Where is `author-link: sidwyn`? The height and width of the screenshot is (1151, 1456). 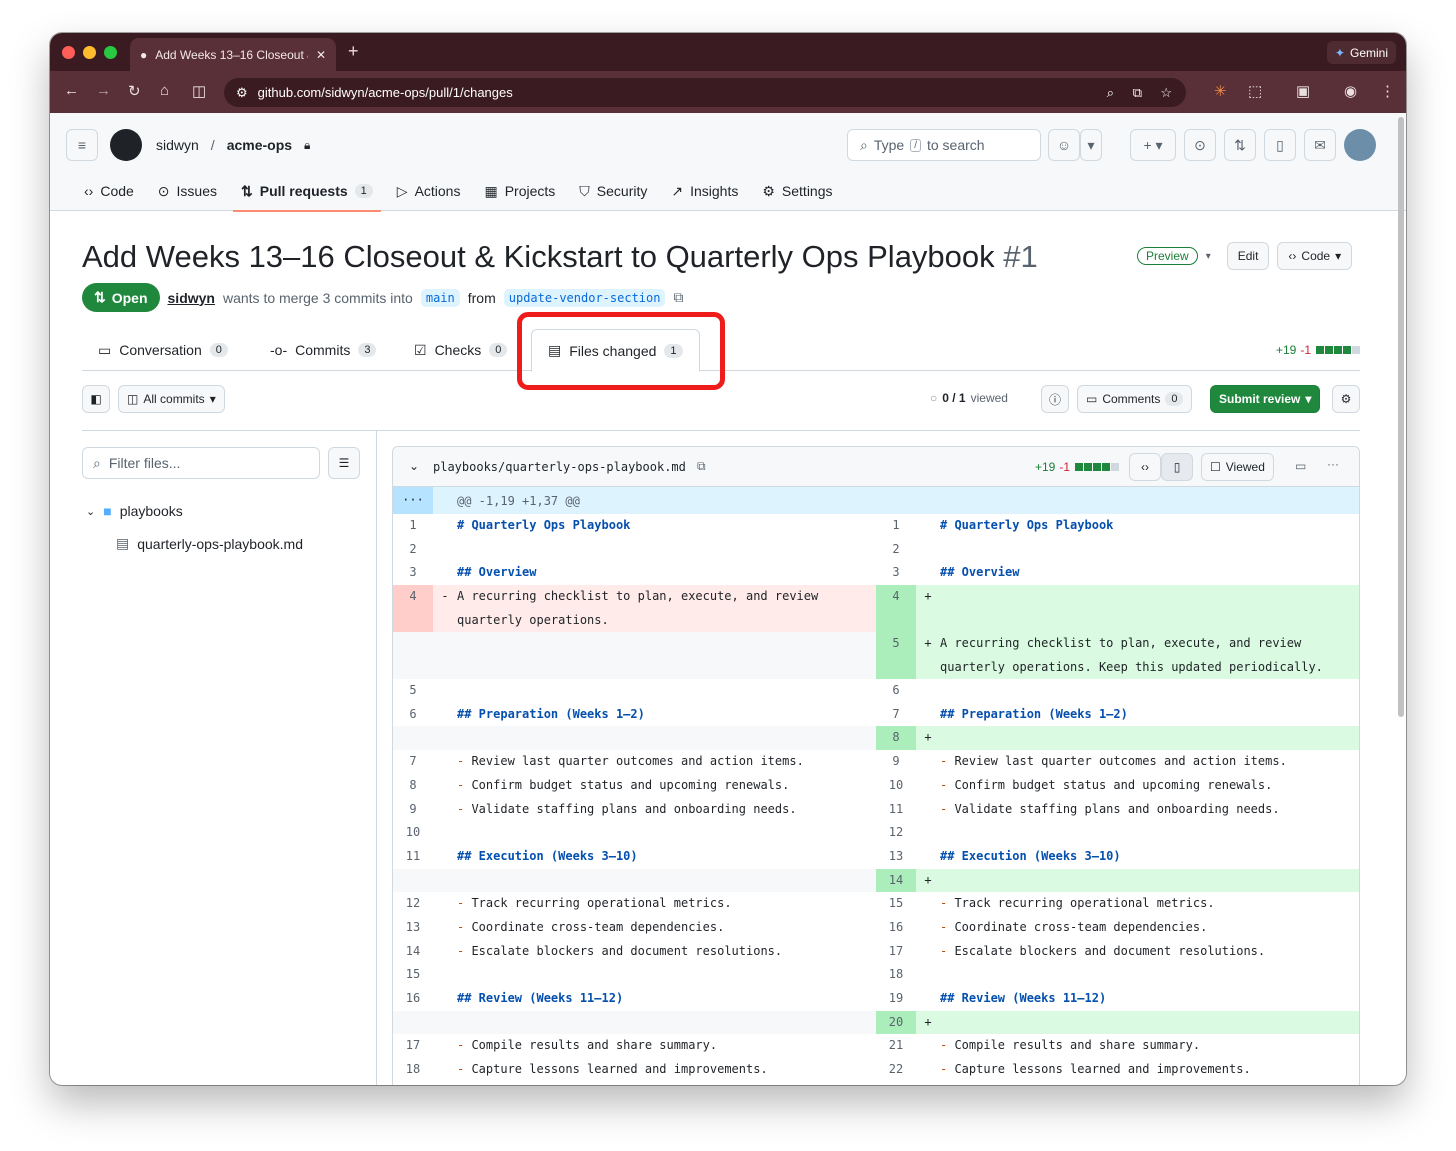 author-link: sidwyn is located at coordinates (191, 298).